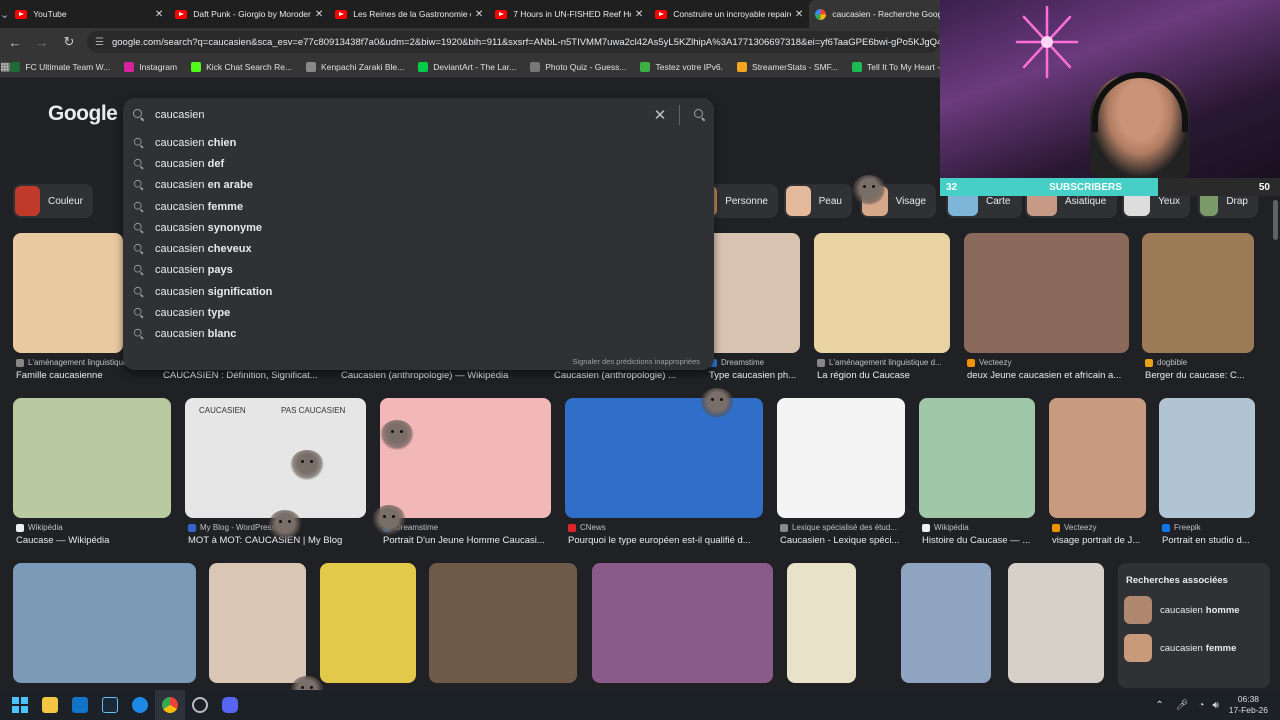  What do you see at coordinates (290, 540) in the screenshot?
I see `result-caption: MOT à MOT: CAUCASIEN | My Blog` at bounding box center [290, 540].